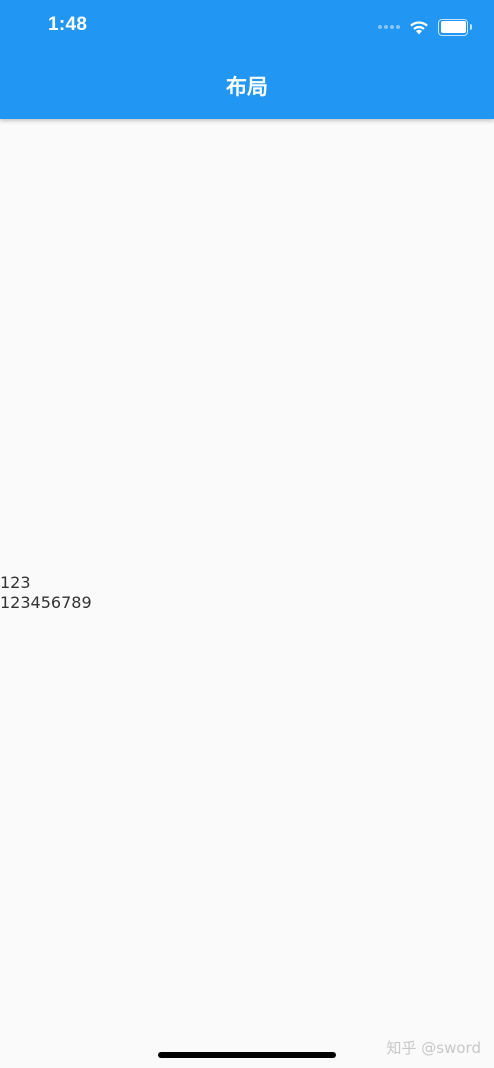 The width and height of the screenshot is (494, 1068). I want to click on text-line-2: 123456789, so click(46, 602).